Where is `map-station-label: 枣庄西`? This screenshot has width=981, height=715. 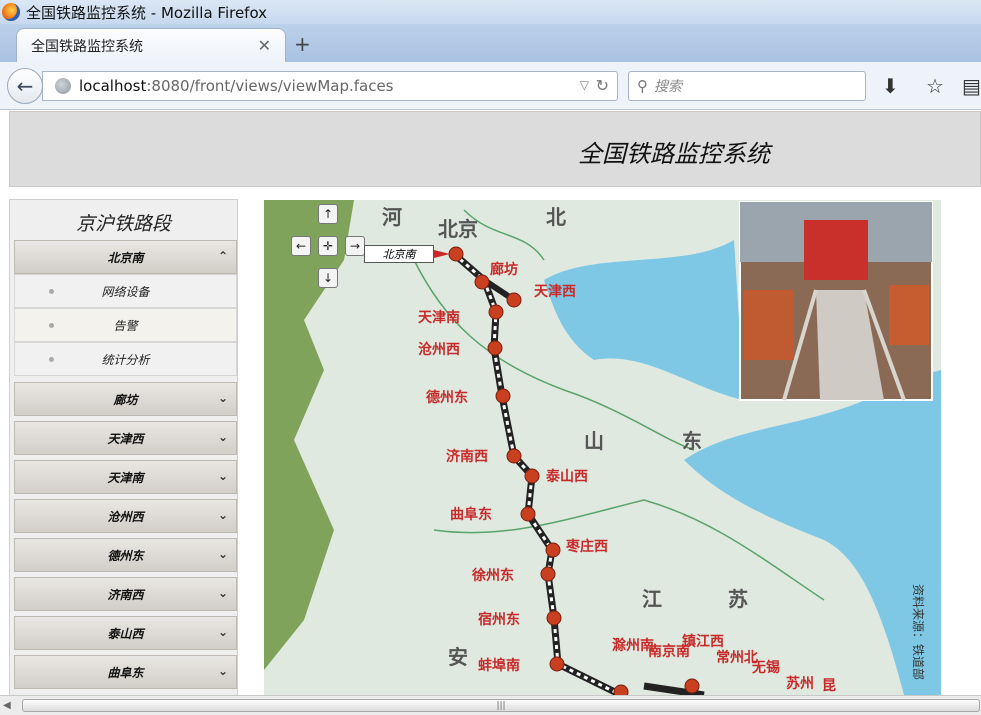
map-station-label: 枣庄西 is located at coordinates (586, 546).